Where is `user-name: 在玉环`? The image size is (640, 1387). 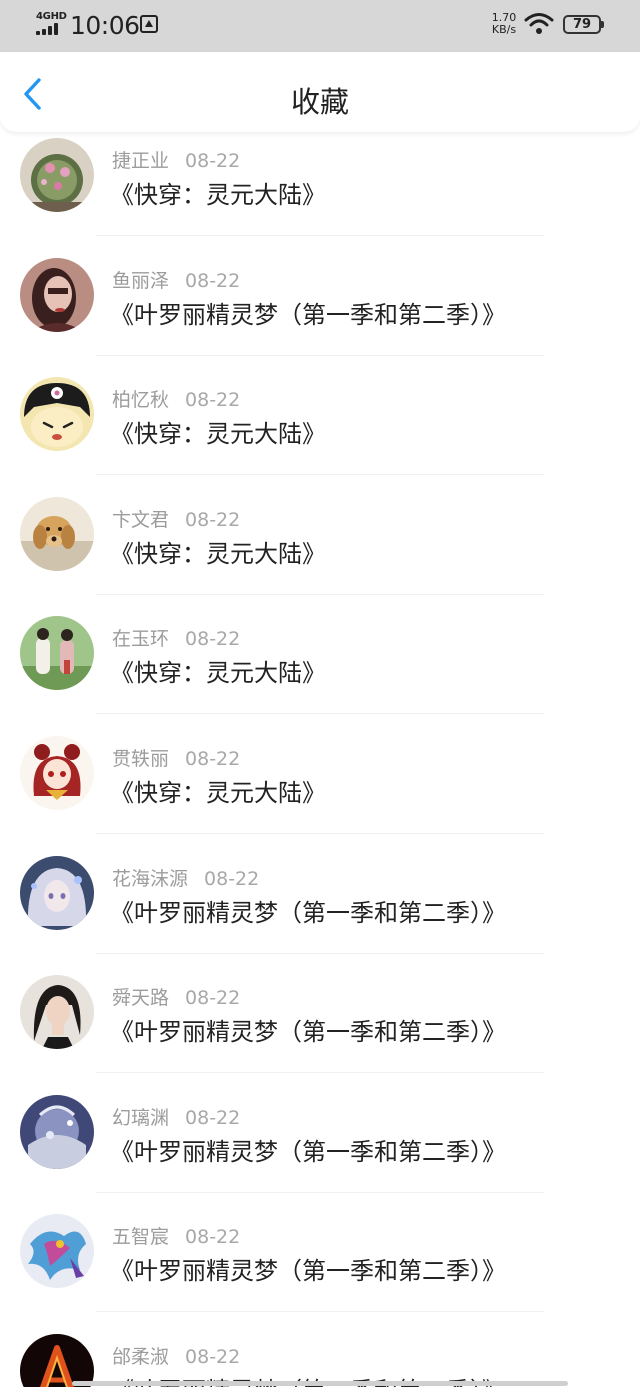 user-name: 在玉环 is located at coordinates (141, 639).